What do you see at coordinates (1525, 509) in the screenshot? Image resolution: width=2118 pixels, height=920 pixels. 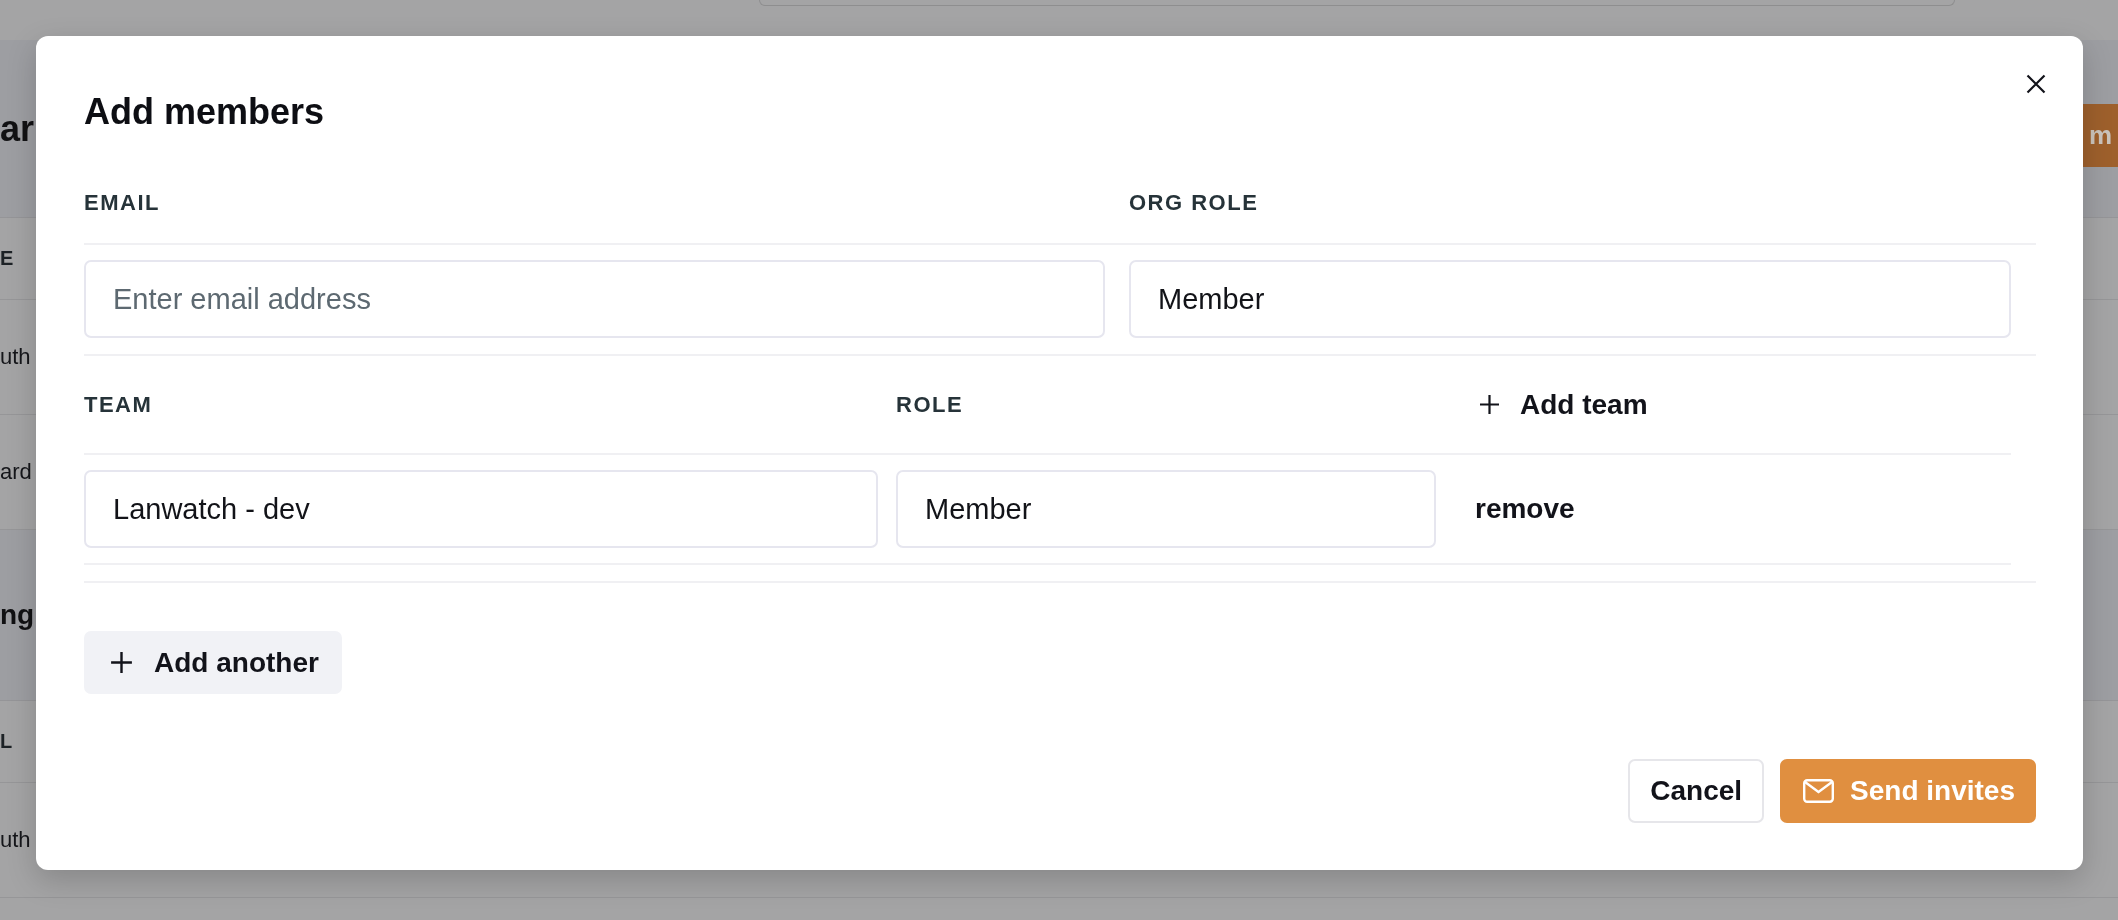 I see `remove-button: remove` at bounding box center [1525, 509].